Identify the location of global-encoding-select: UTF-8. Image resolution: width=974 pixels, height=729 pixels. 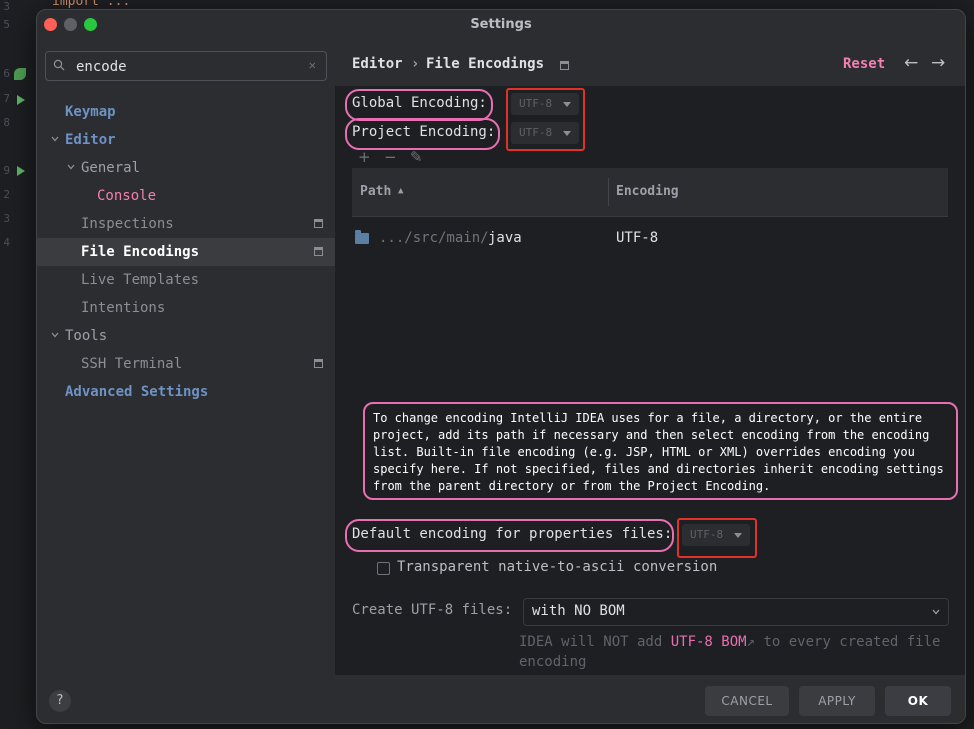
(545, 104).